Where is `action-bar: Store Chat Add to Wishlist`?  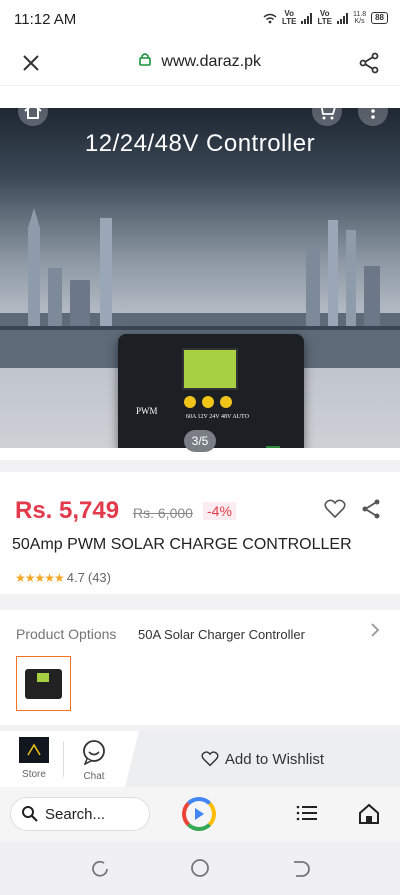 action-bar: Store Chat Add to Wishlist is located at coordinates (200, 759).